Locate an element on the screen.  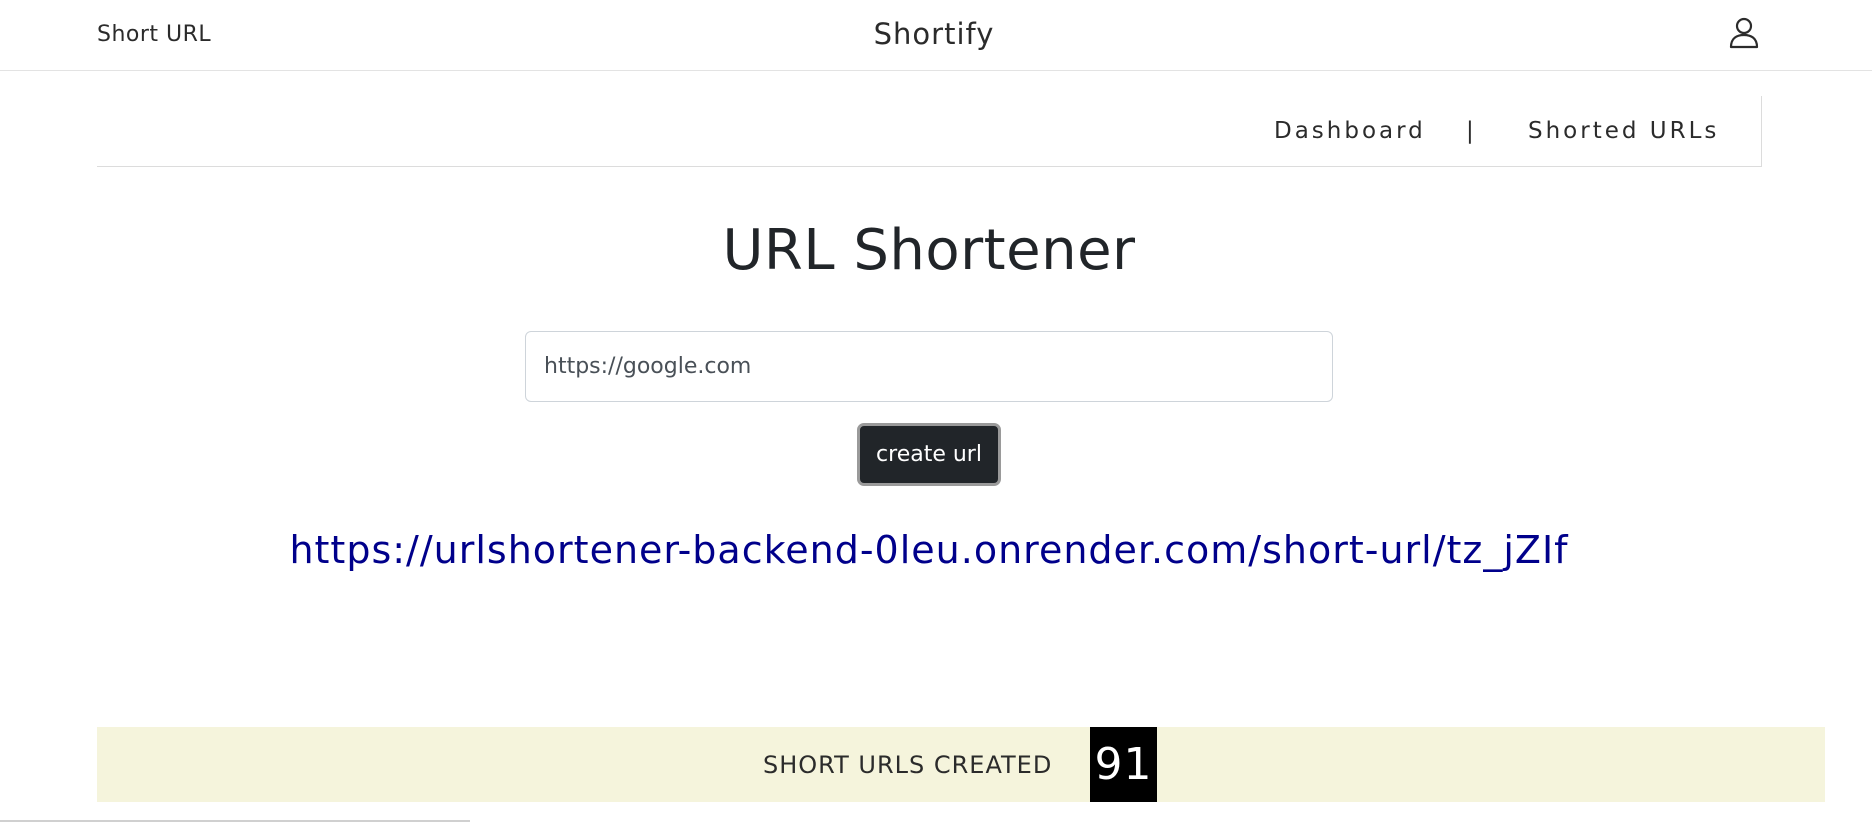
short-urls-counter-bar: SHORT URLS CREATED 91 is located at coordinates (961, 764).